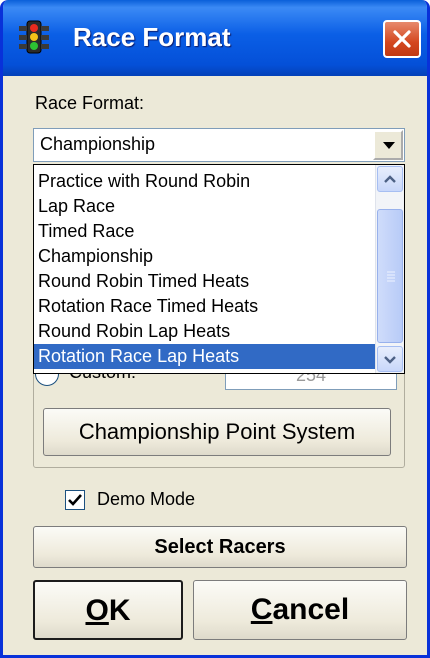  I want to click on race-format-selected-value: Championship, so click(98, 144).